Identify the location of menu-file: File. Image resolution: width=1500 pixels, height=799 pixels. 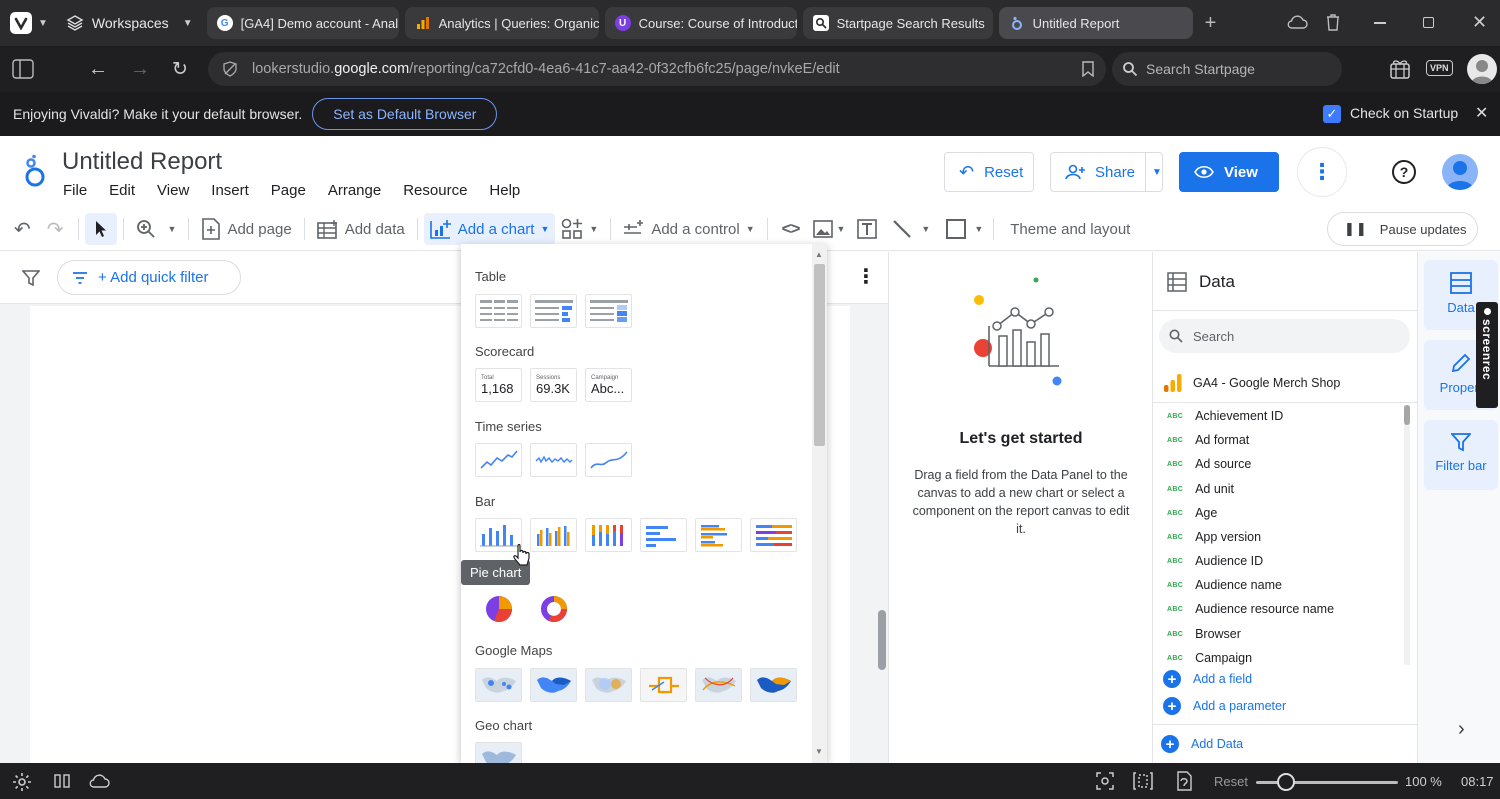
(75, 190).